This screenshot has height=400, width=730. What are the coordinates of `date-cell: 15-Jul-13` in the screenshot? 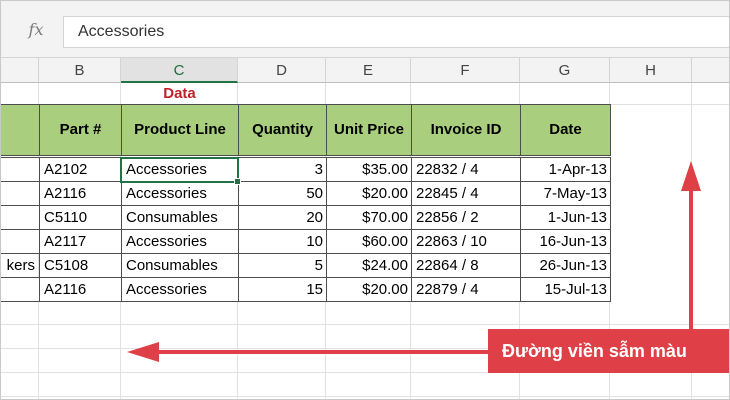 It's located at (565, 289).